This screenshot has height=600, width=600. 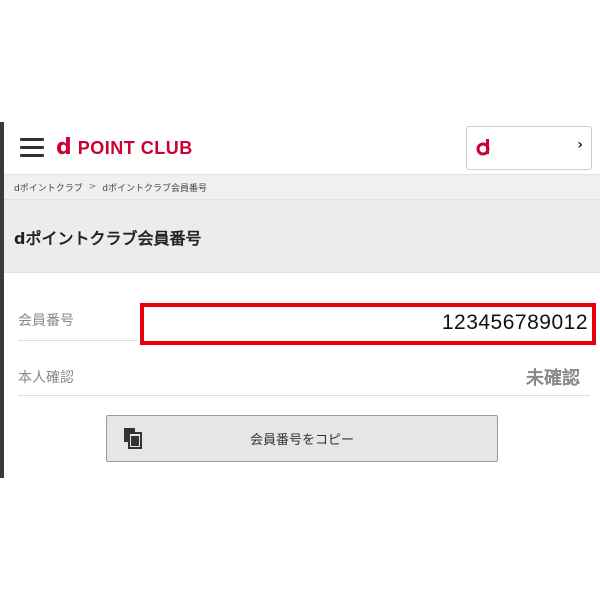 What do you see at coordinates (108, 238) in the screenshot?
I see `page-title: dポイントクラブ会員番号` at bounding box center [108, 238].